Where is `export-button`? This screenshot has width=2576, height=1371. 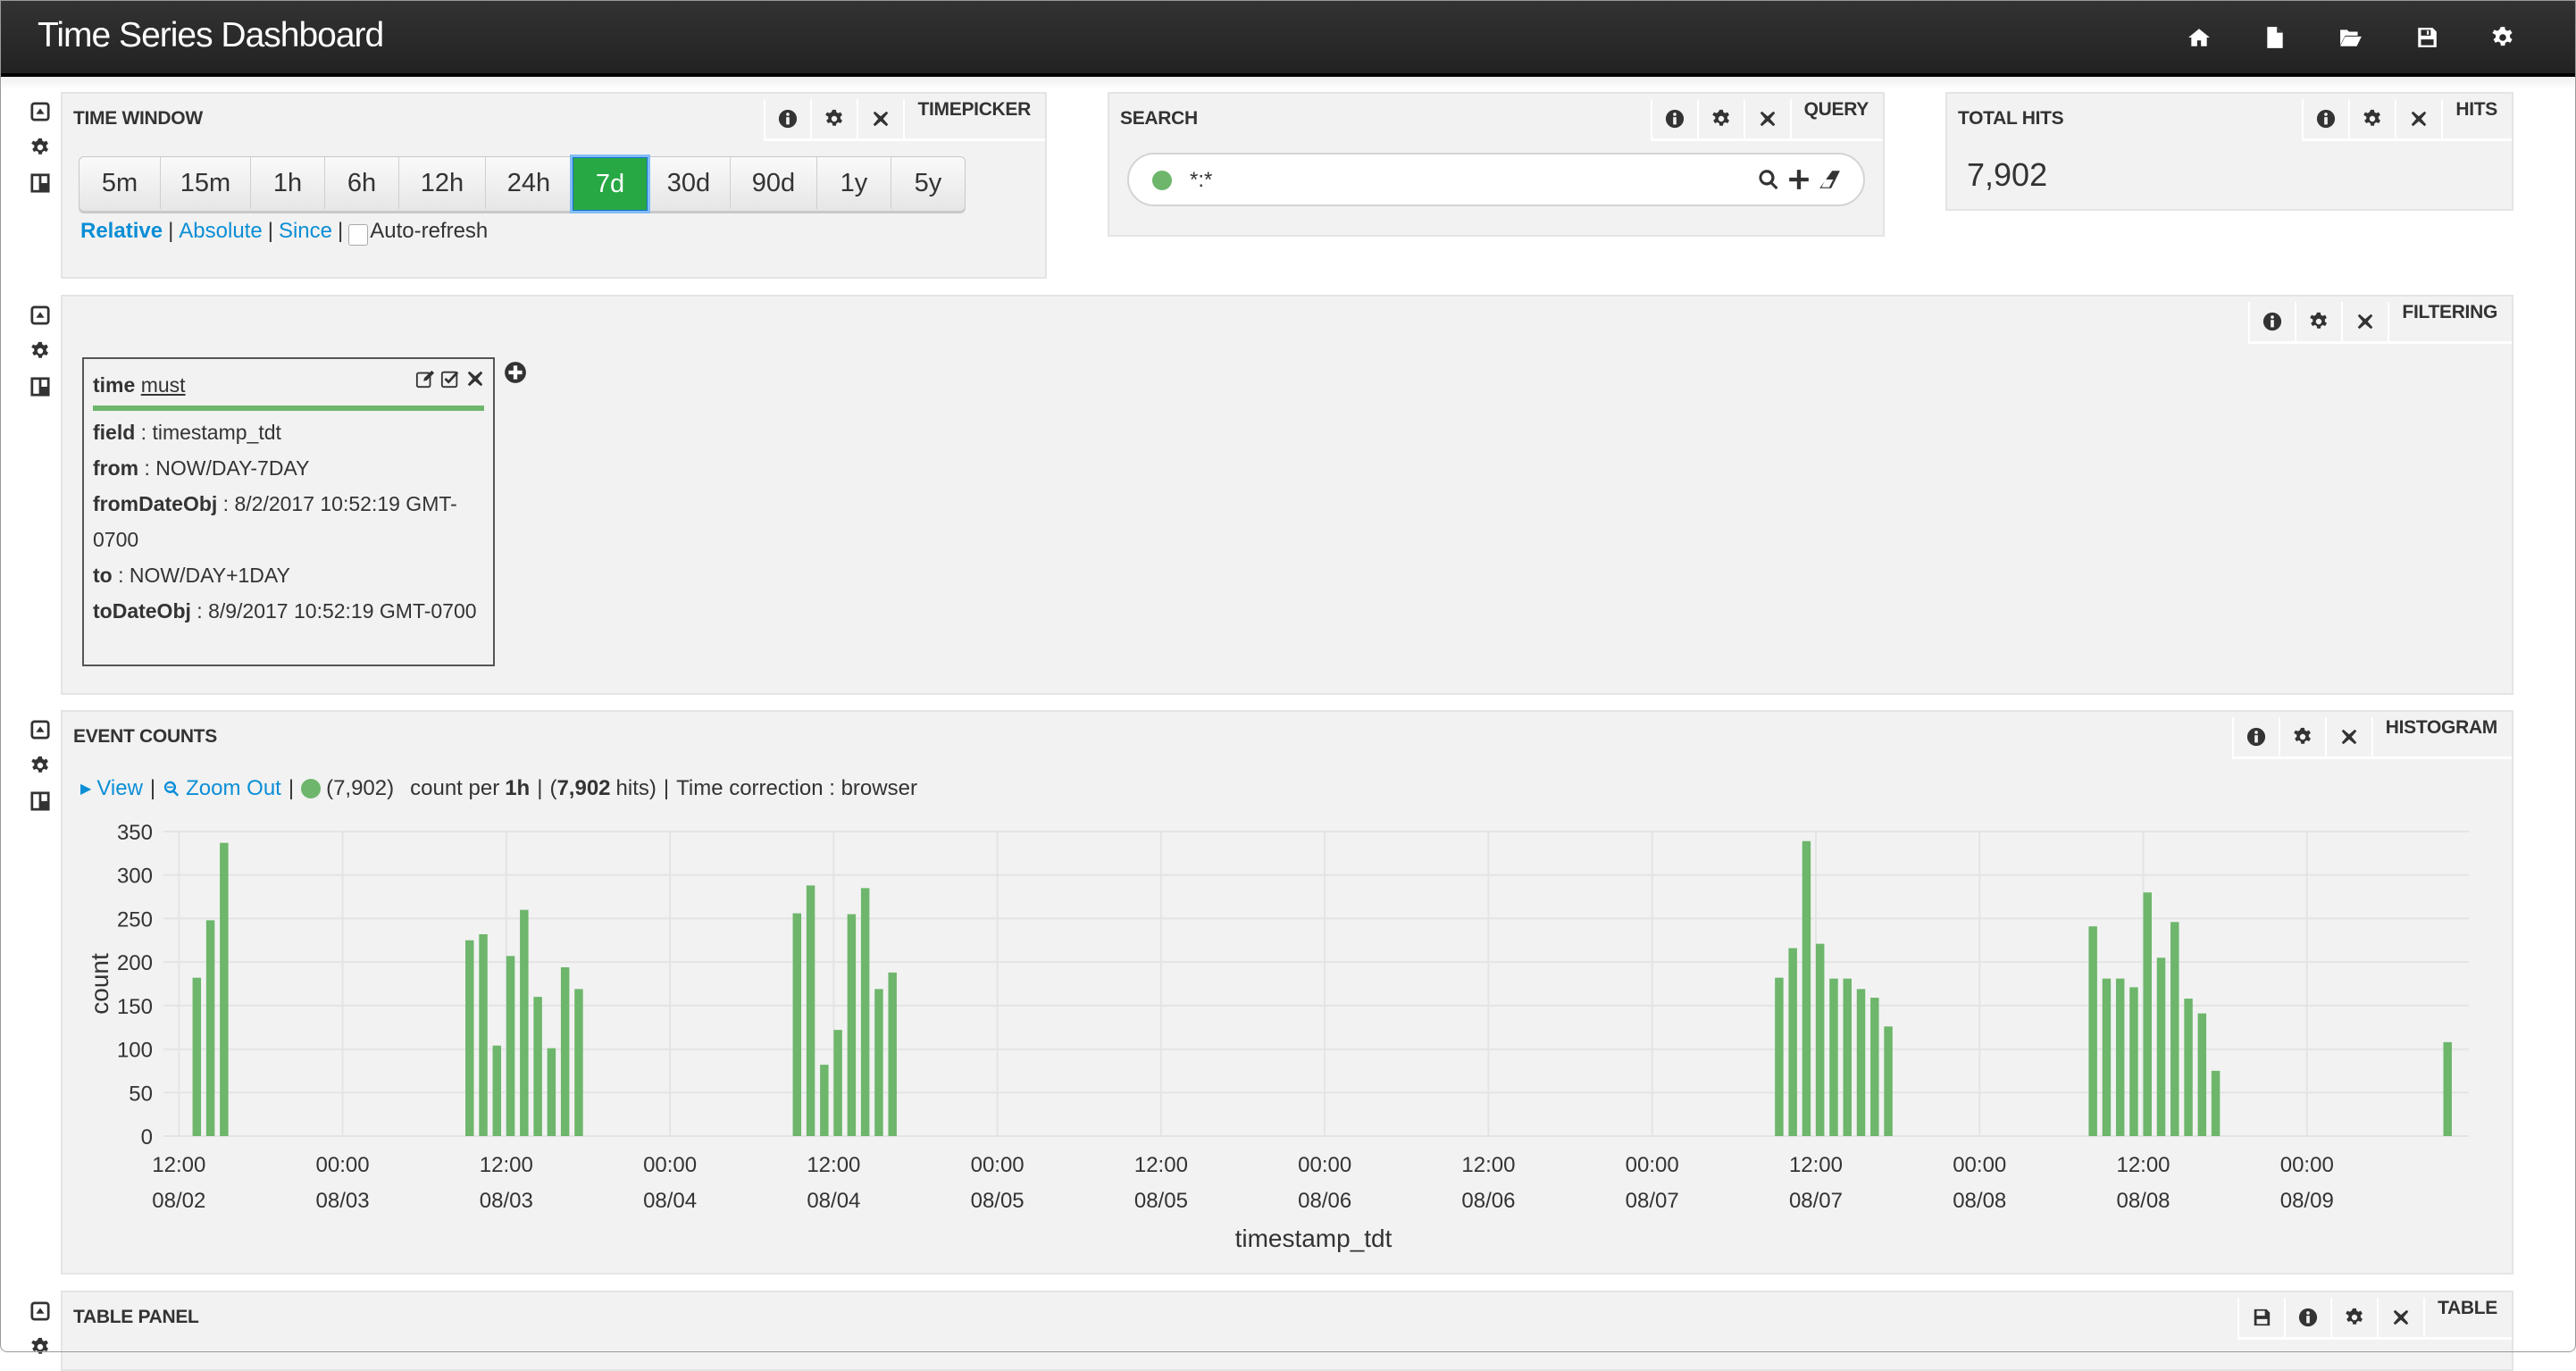
export-button is located at coordinates (2263, 1317).